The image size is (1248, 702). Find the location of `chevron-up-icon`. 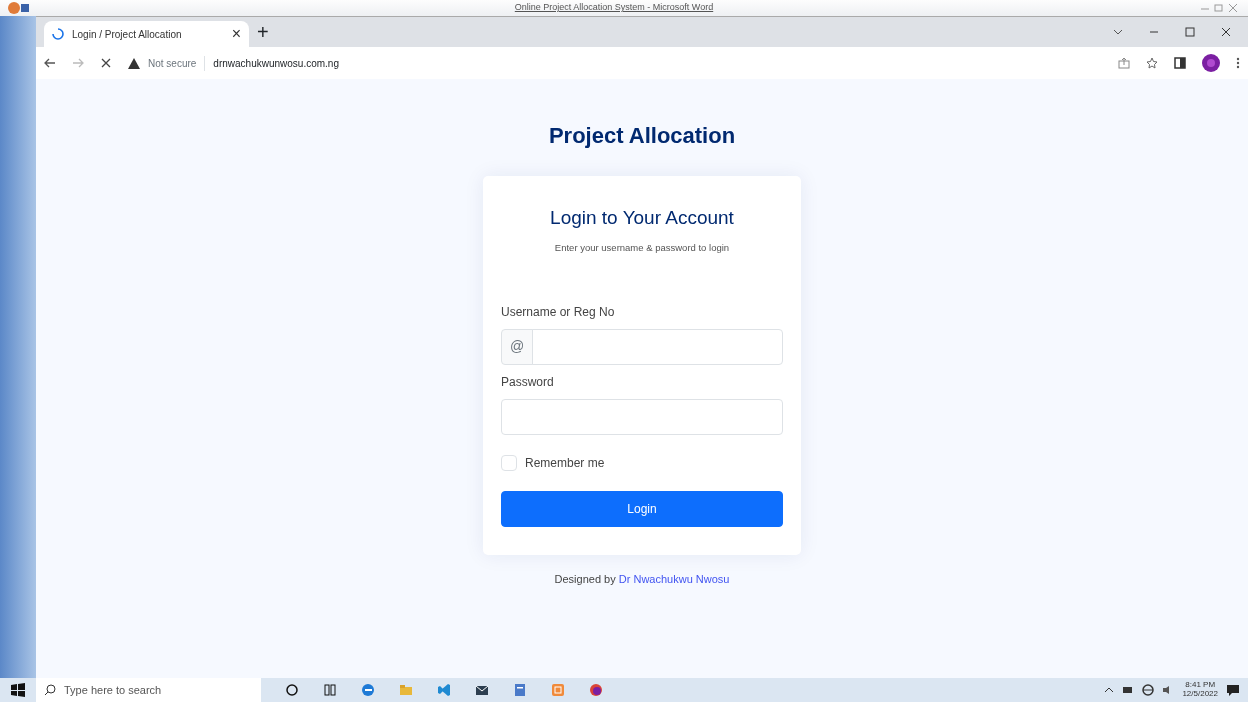

chevron-up-icon is located at coordinates (1109, 690).